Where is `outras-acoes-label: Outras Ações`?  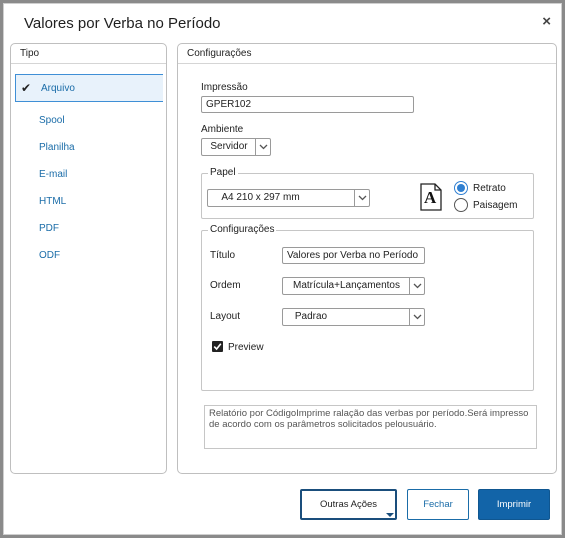
outras-acoes-label: Outras Ações is located at coordinates (348, 504).